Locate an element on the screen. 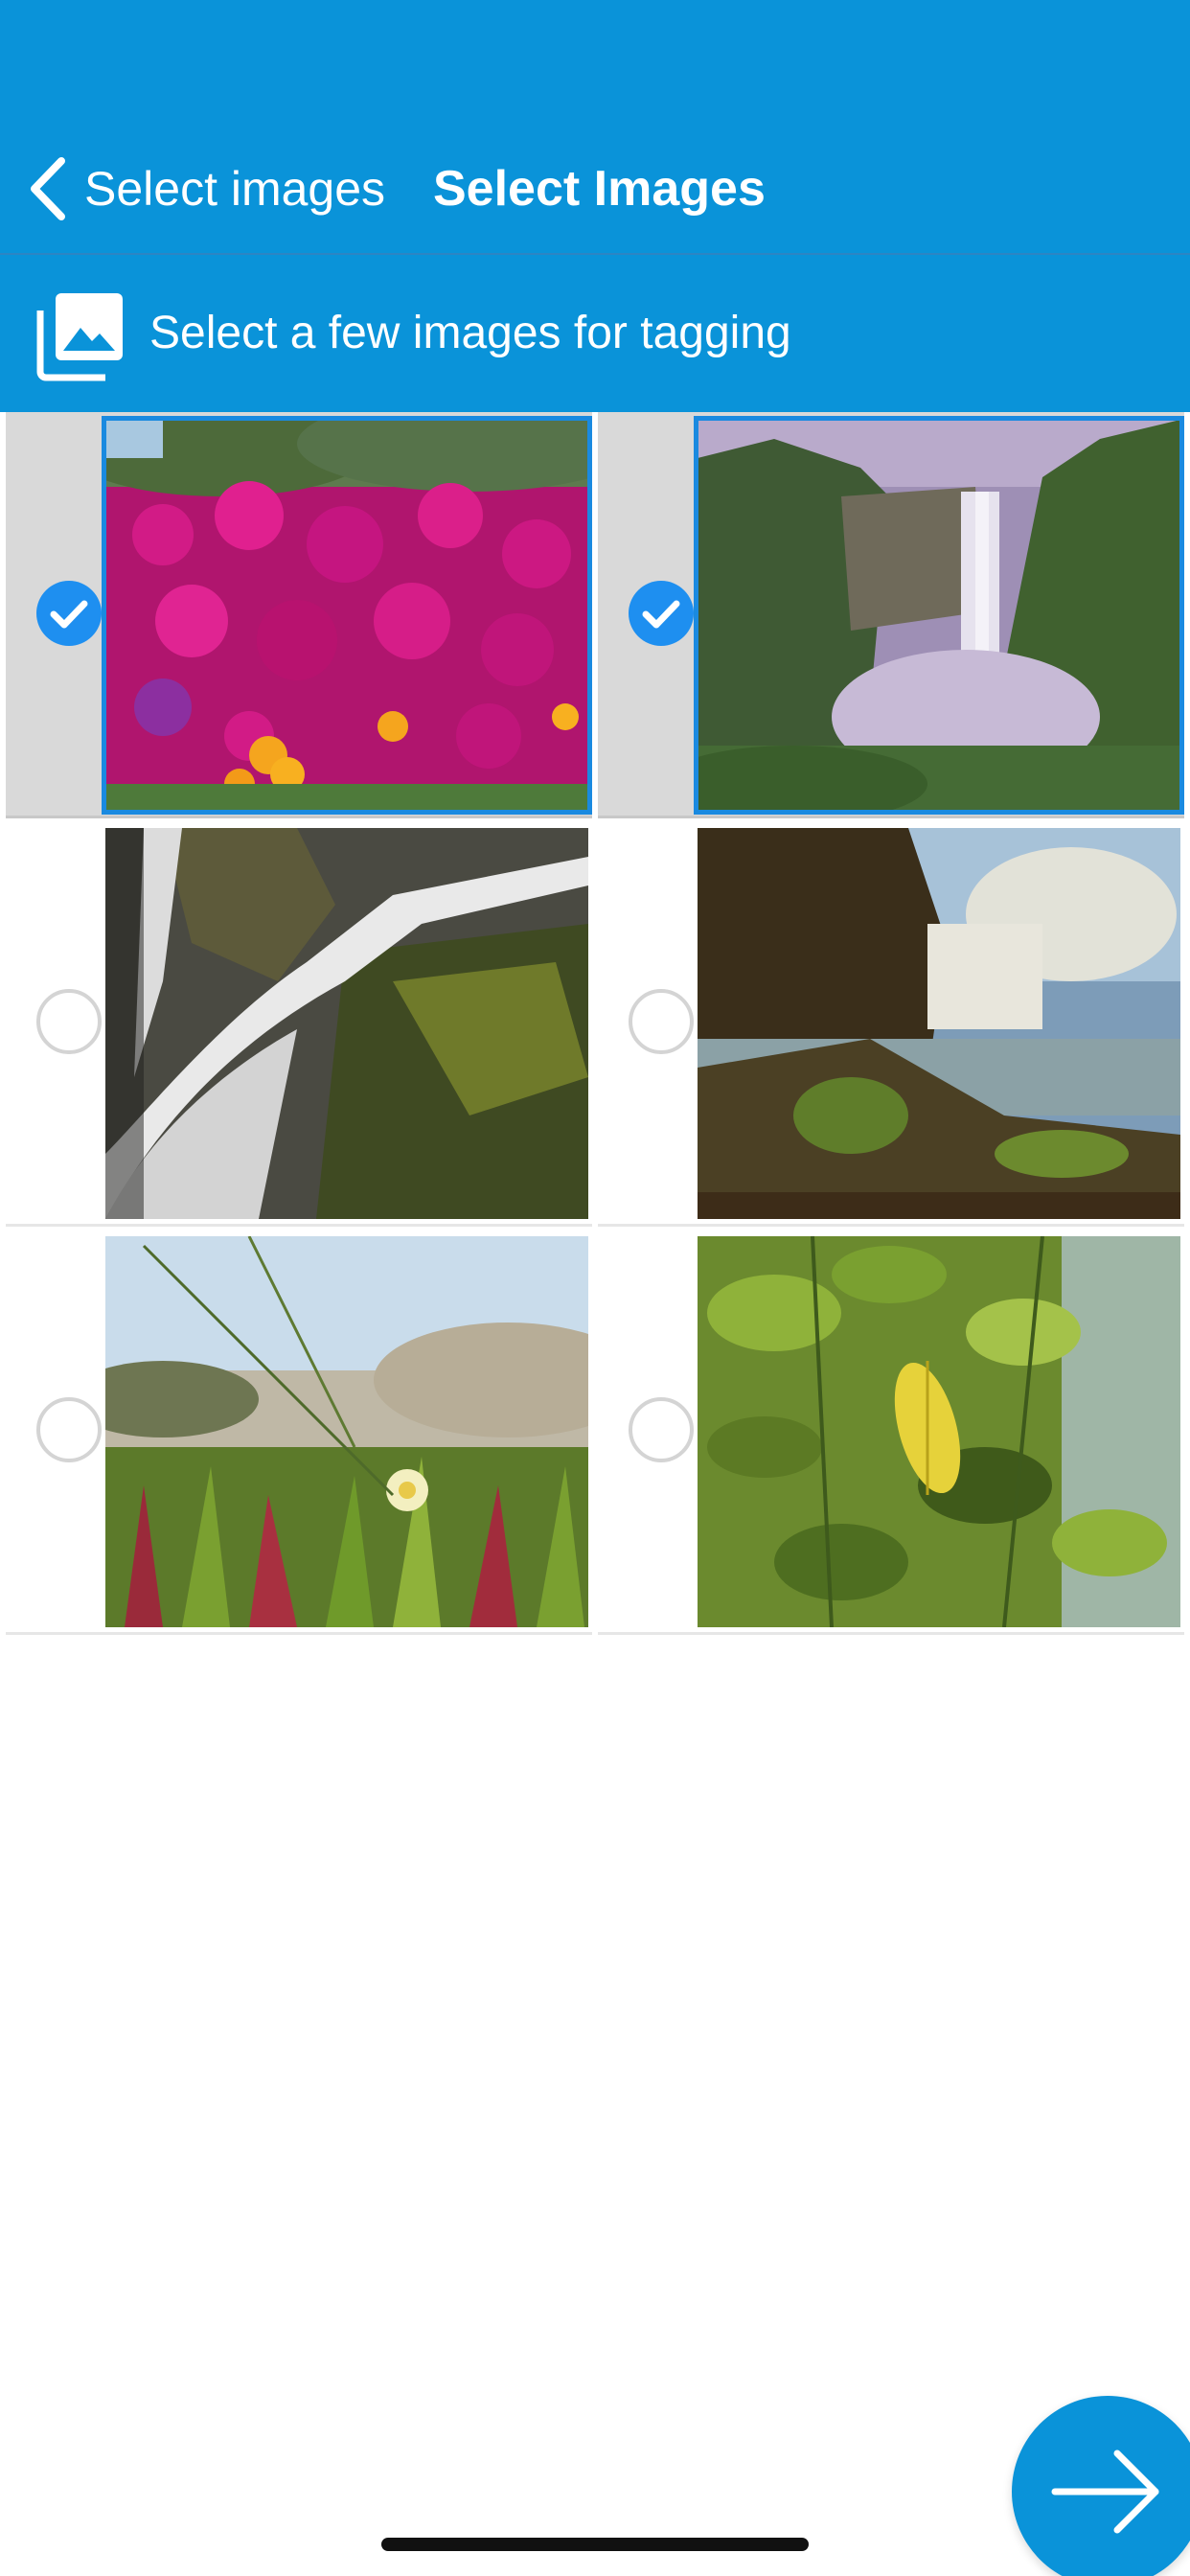 The width and height of the screenshot is (1190, 2576). waterfall-cliff-image is located at coordinates (939, 1023).